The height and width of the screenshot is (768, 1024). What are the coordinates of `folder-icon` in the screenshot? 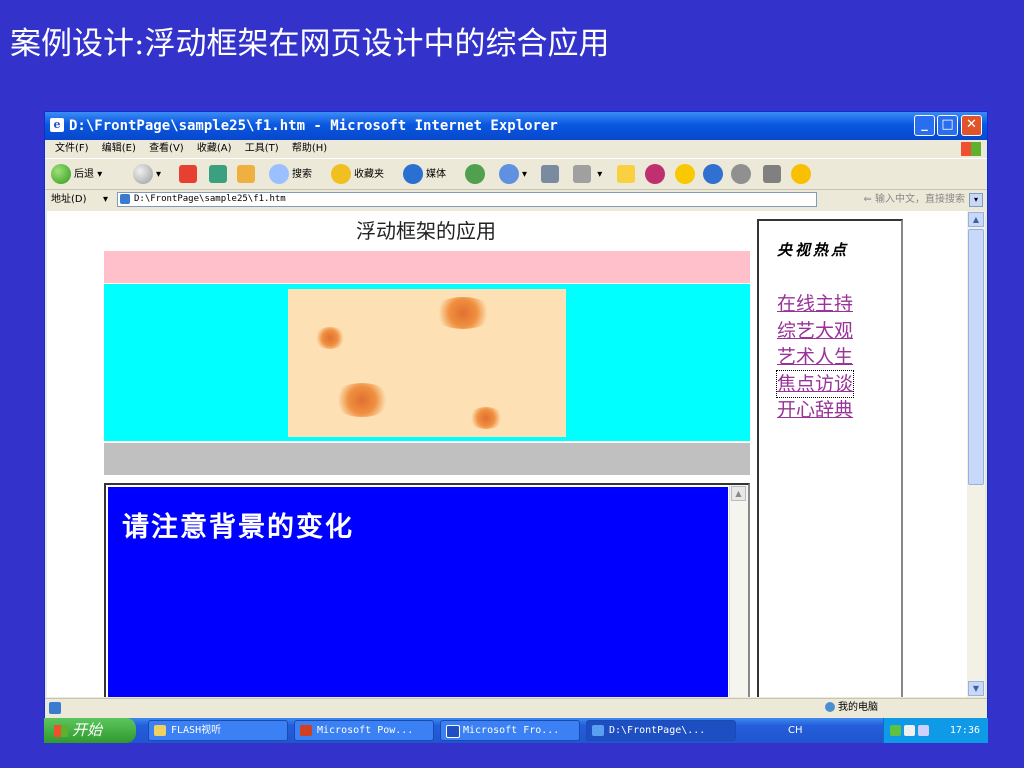 It's located at (626, 174).